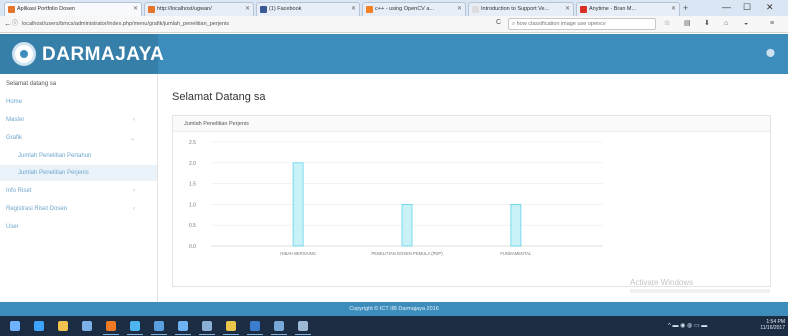  I want to click on explorer-icon, so click(183, 328).